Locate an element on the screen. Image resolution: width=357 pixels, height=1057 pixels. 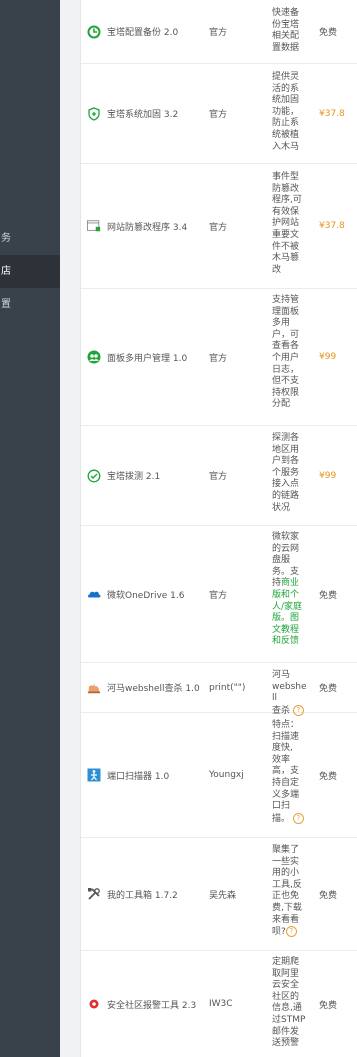
desc-line: 持商业 is located at coordinates (290, 584).